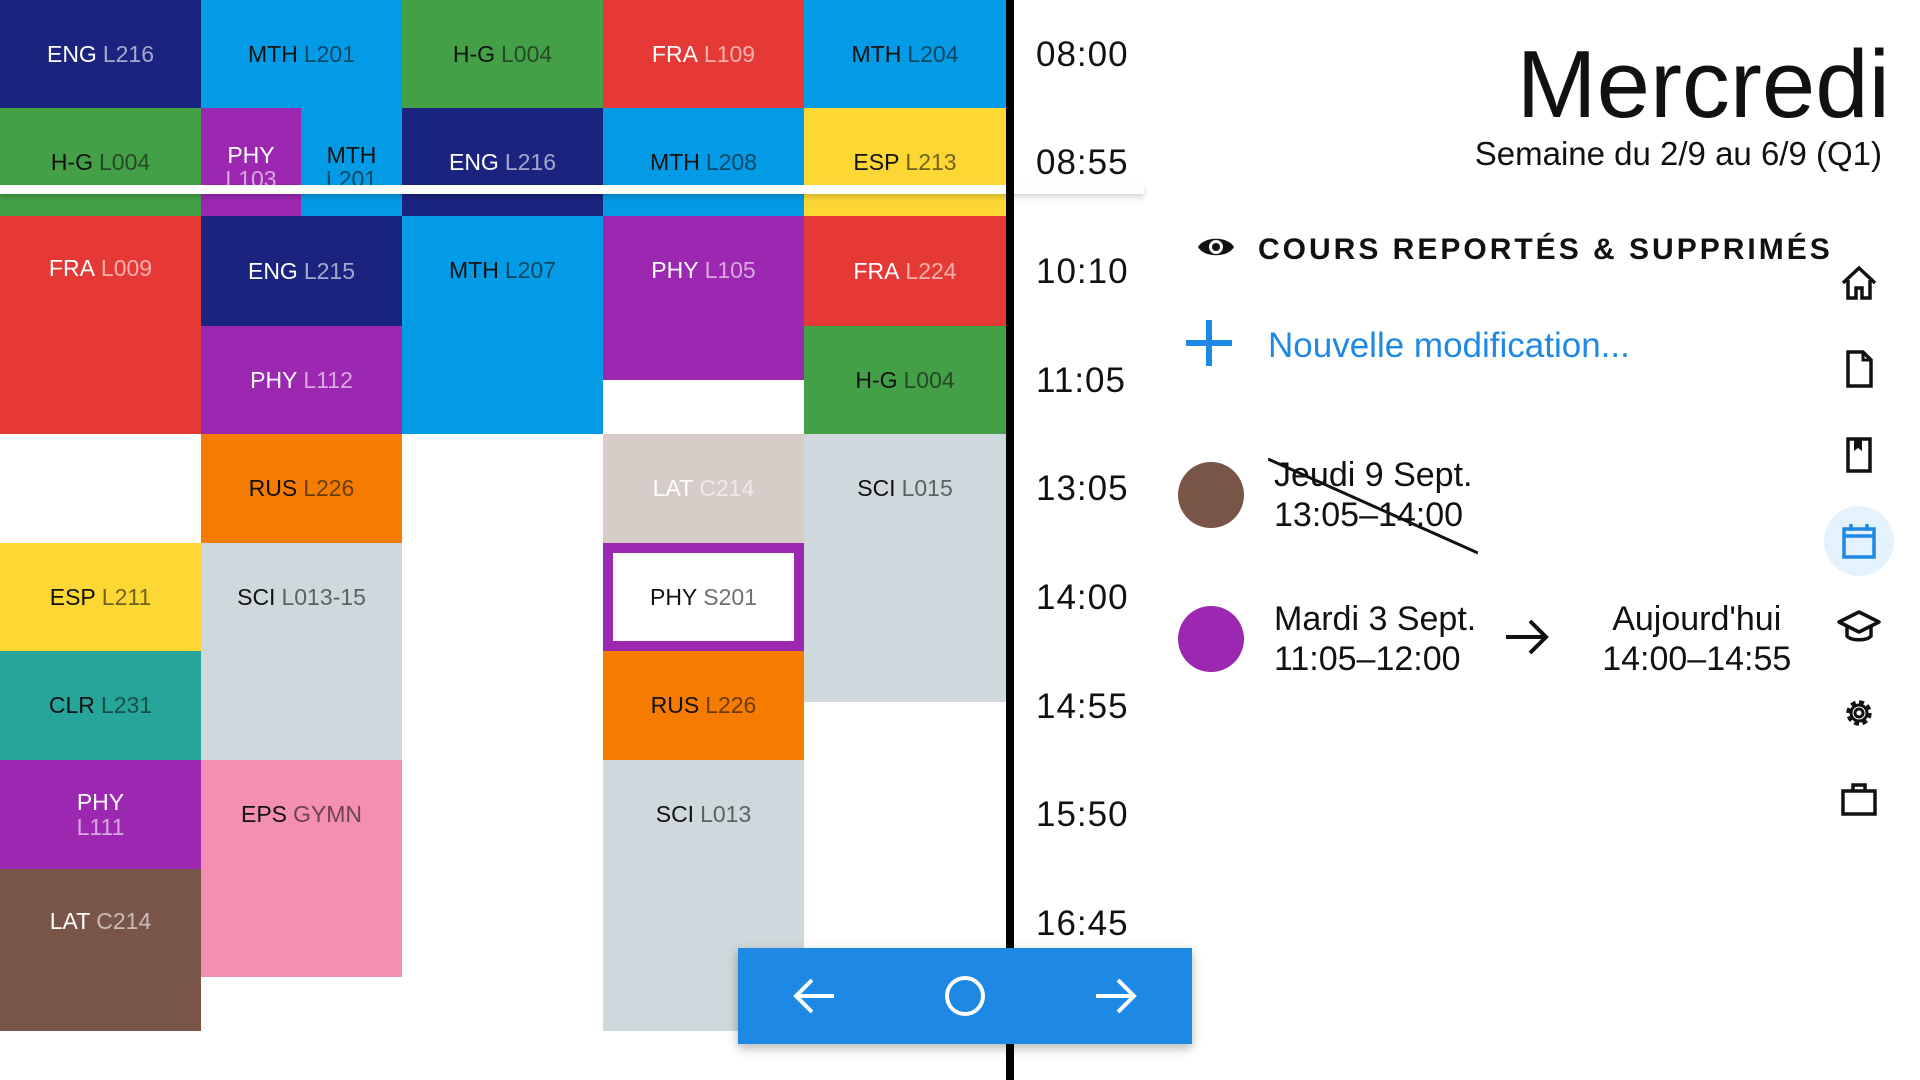 The width and height of the screenshot is (1920, 1080). Describe the element at coordinates (1678, 153) in the screenshot. I see `week-range: Semaine du 2/9 au 6/9 (Q1)` at that location.